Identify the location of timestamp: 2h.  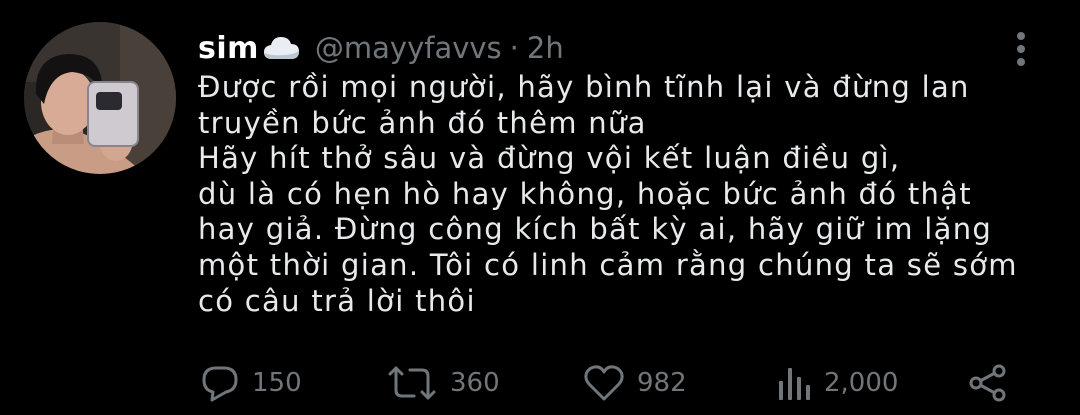
(545, 48).